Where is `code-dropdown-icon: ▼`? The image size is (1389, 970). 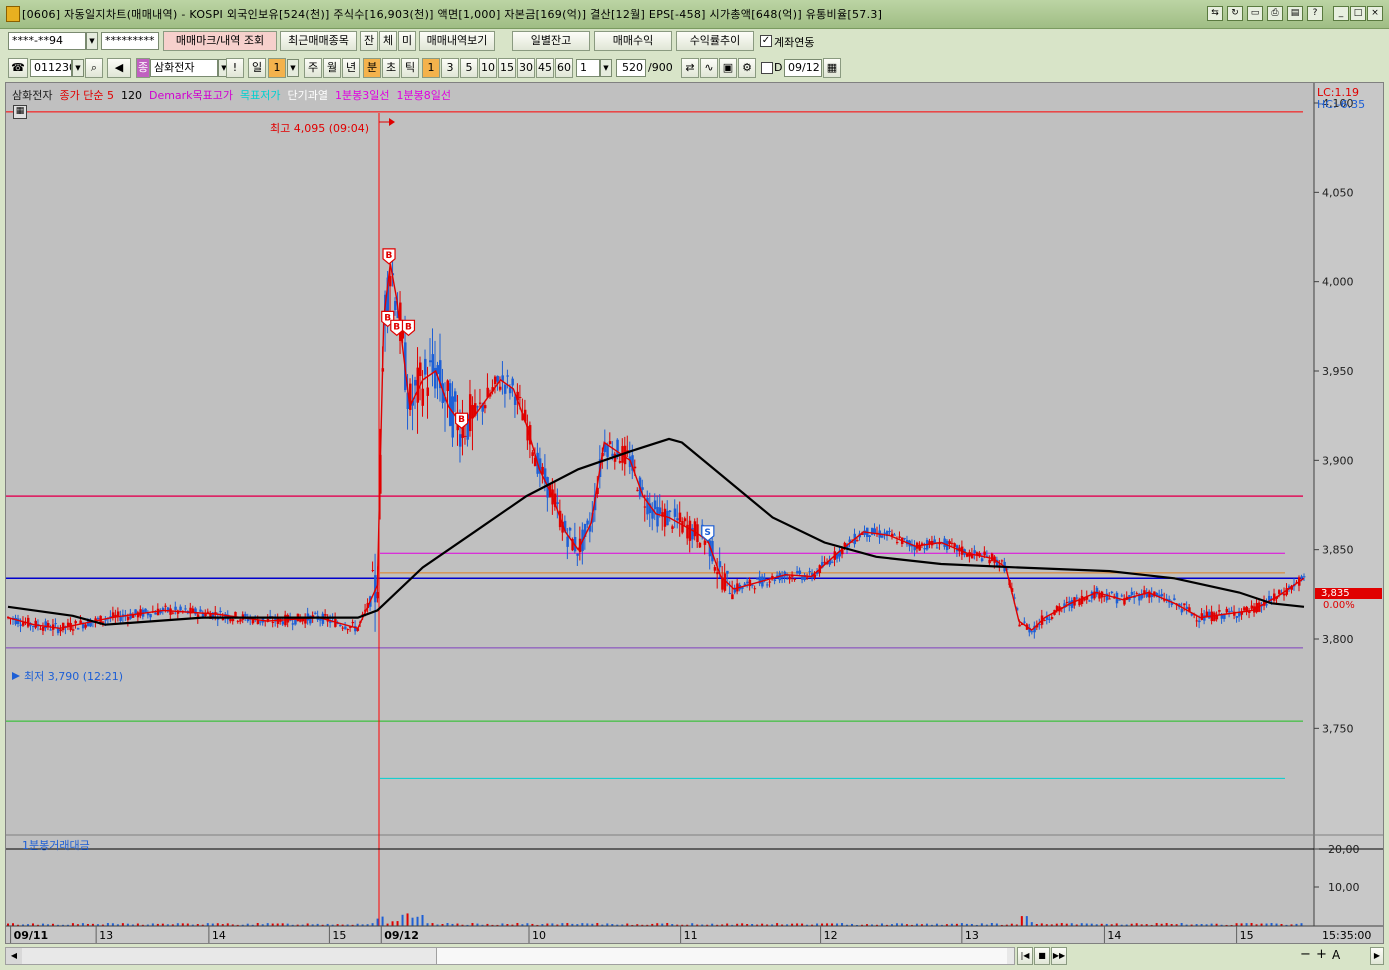 code-dropdown-icon: ▼ is located at coordinates (78, 68).